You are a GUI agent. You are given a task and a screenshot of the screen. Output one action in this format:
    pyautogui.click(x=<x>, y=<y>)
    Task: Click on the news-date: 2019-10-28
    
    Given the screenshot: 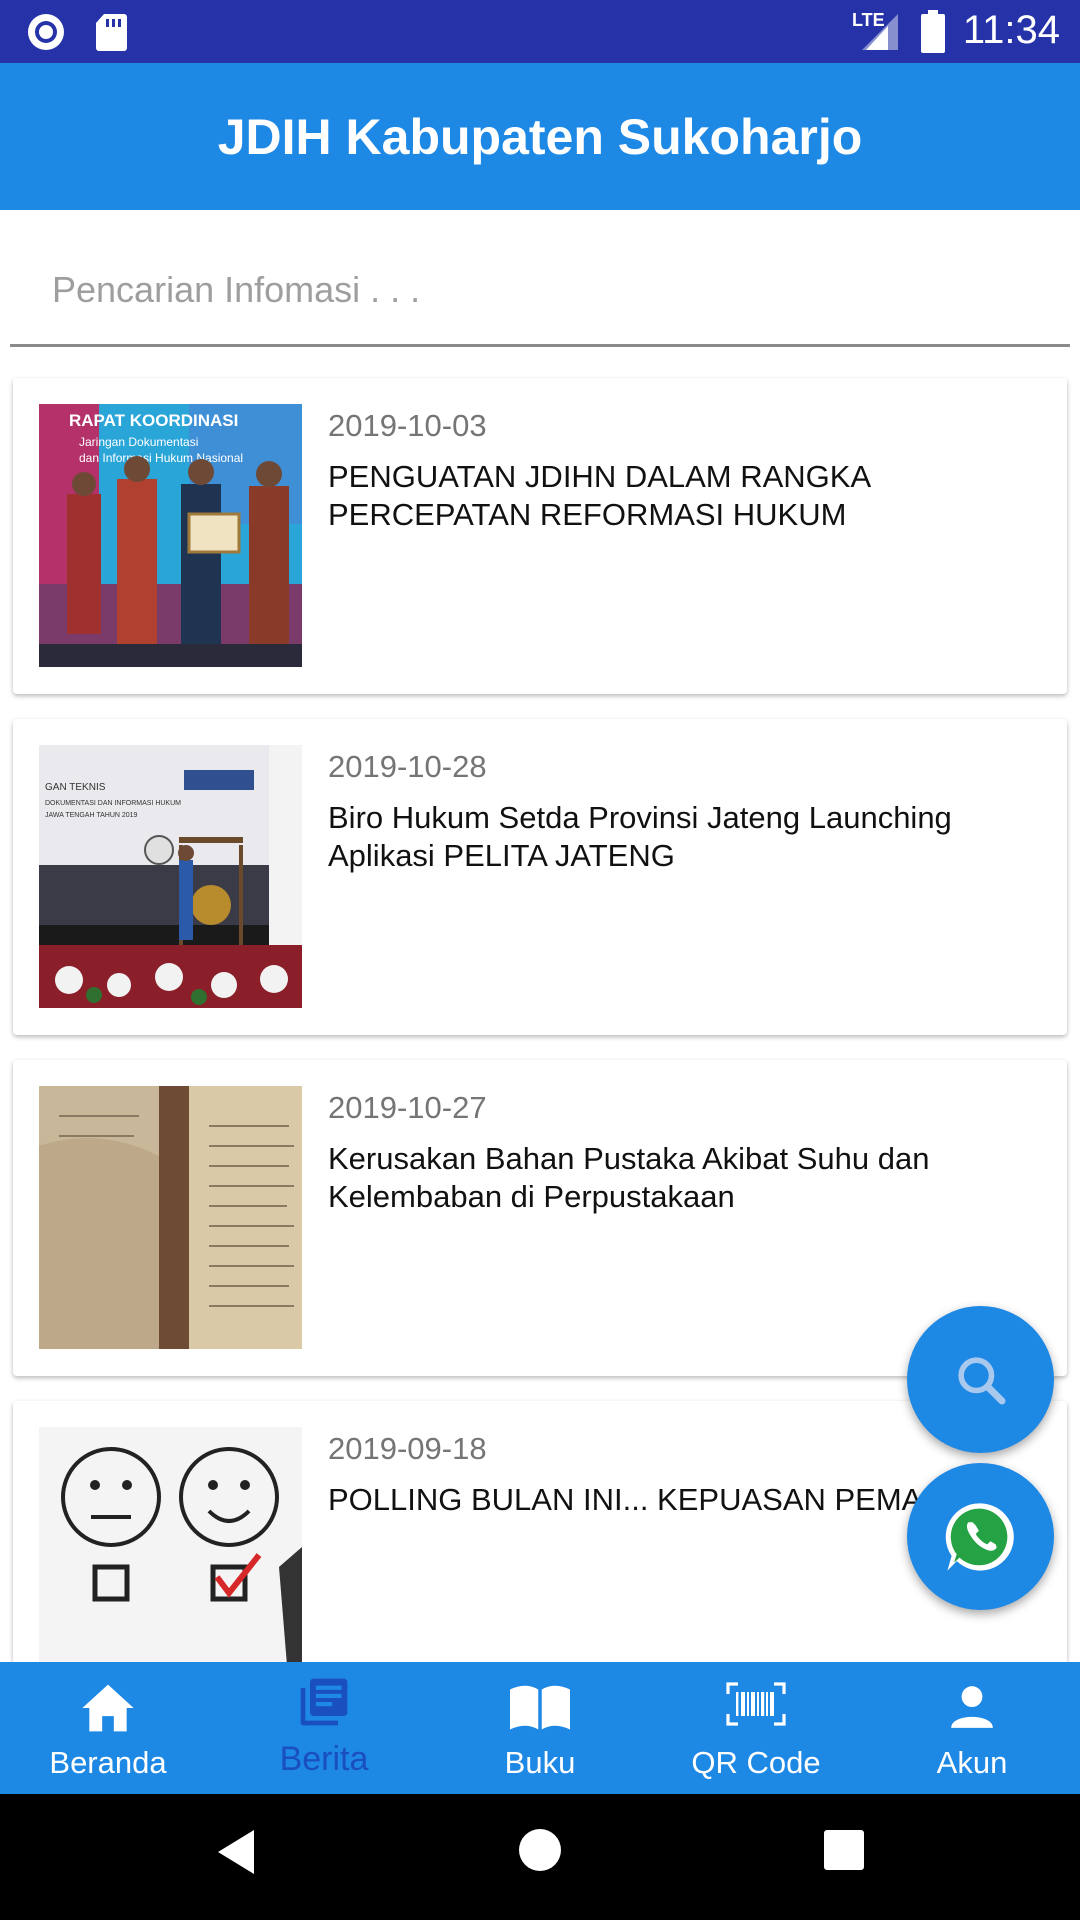 What is the action you would take?
    pyautogui.click(x=407, y=766)
    